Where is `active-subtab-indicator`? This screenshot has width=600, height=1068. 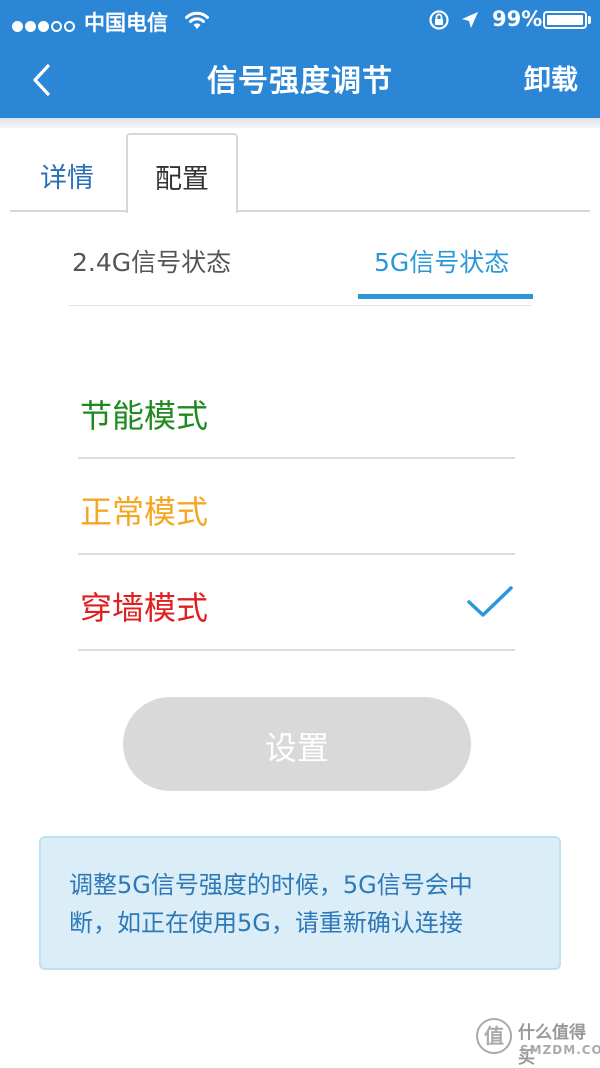
active-subtab-indicator is located at coordinates (445, 296).